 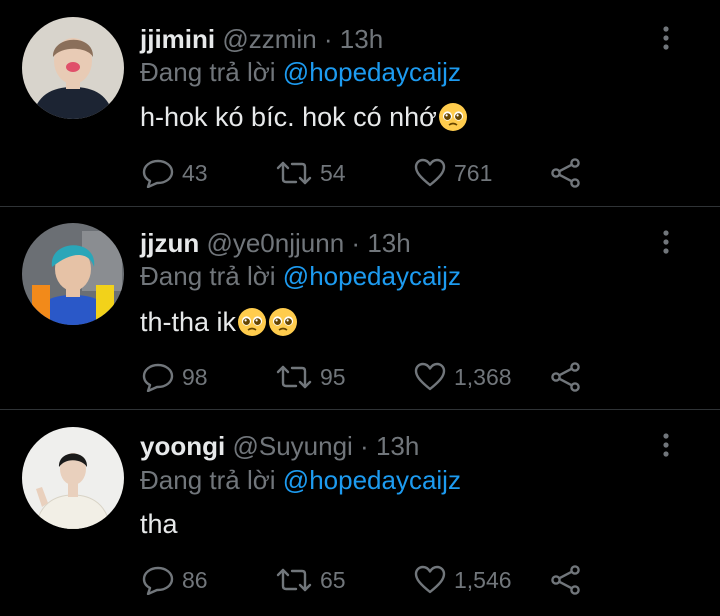 What do you see at coordinates (370, 173) in the screenshot?
I see `tweet-actions: 43 54 761` at bounding box center [370, 173].